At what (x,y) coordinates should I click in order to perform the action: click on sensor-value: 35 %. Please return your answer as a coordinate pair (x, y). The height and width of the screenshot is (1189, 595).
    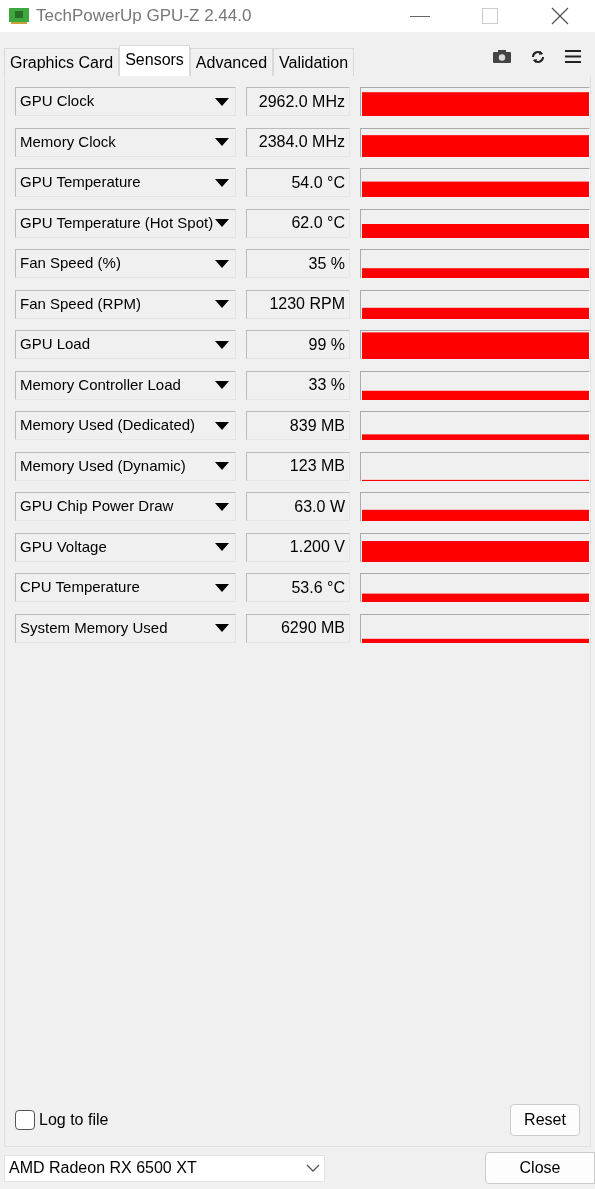
    Looking at the image, I should click on (298, 263).